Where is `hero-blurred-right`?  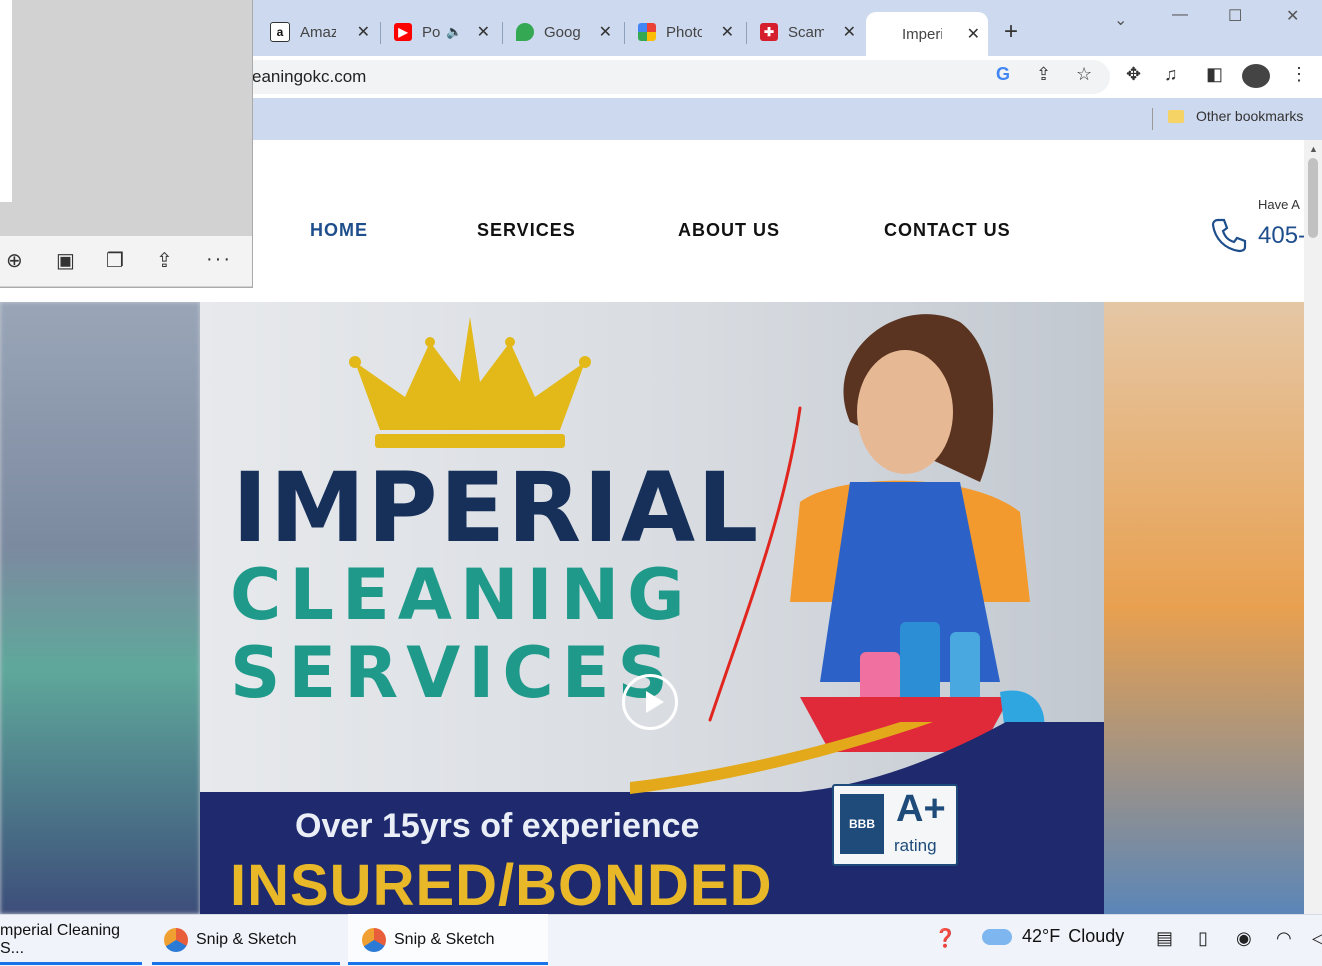
hero-blurred-right is located at coordinates (1204, 608).